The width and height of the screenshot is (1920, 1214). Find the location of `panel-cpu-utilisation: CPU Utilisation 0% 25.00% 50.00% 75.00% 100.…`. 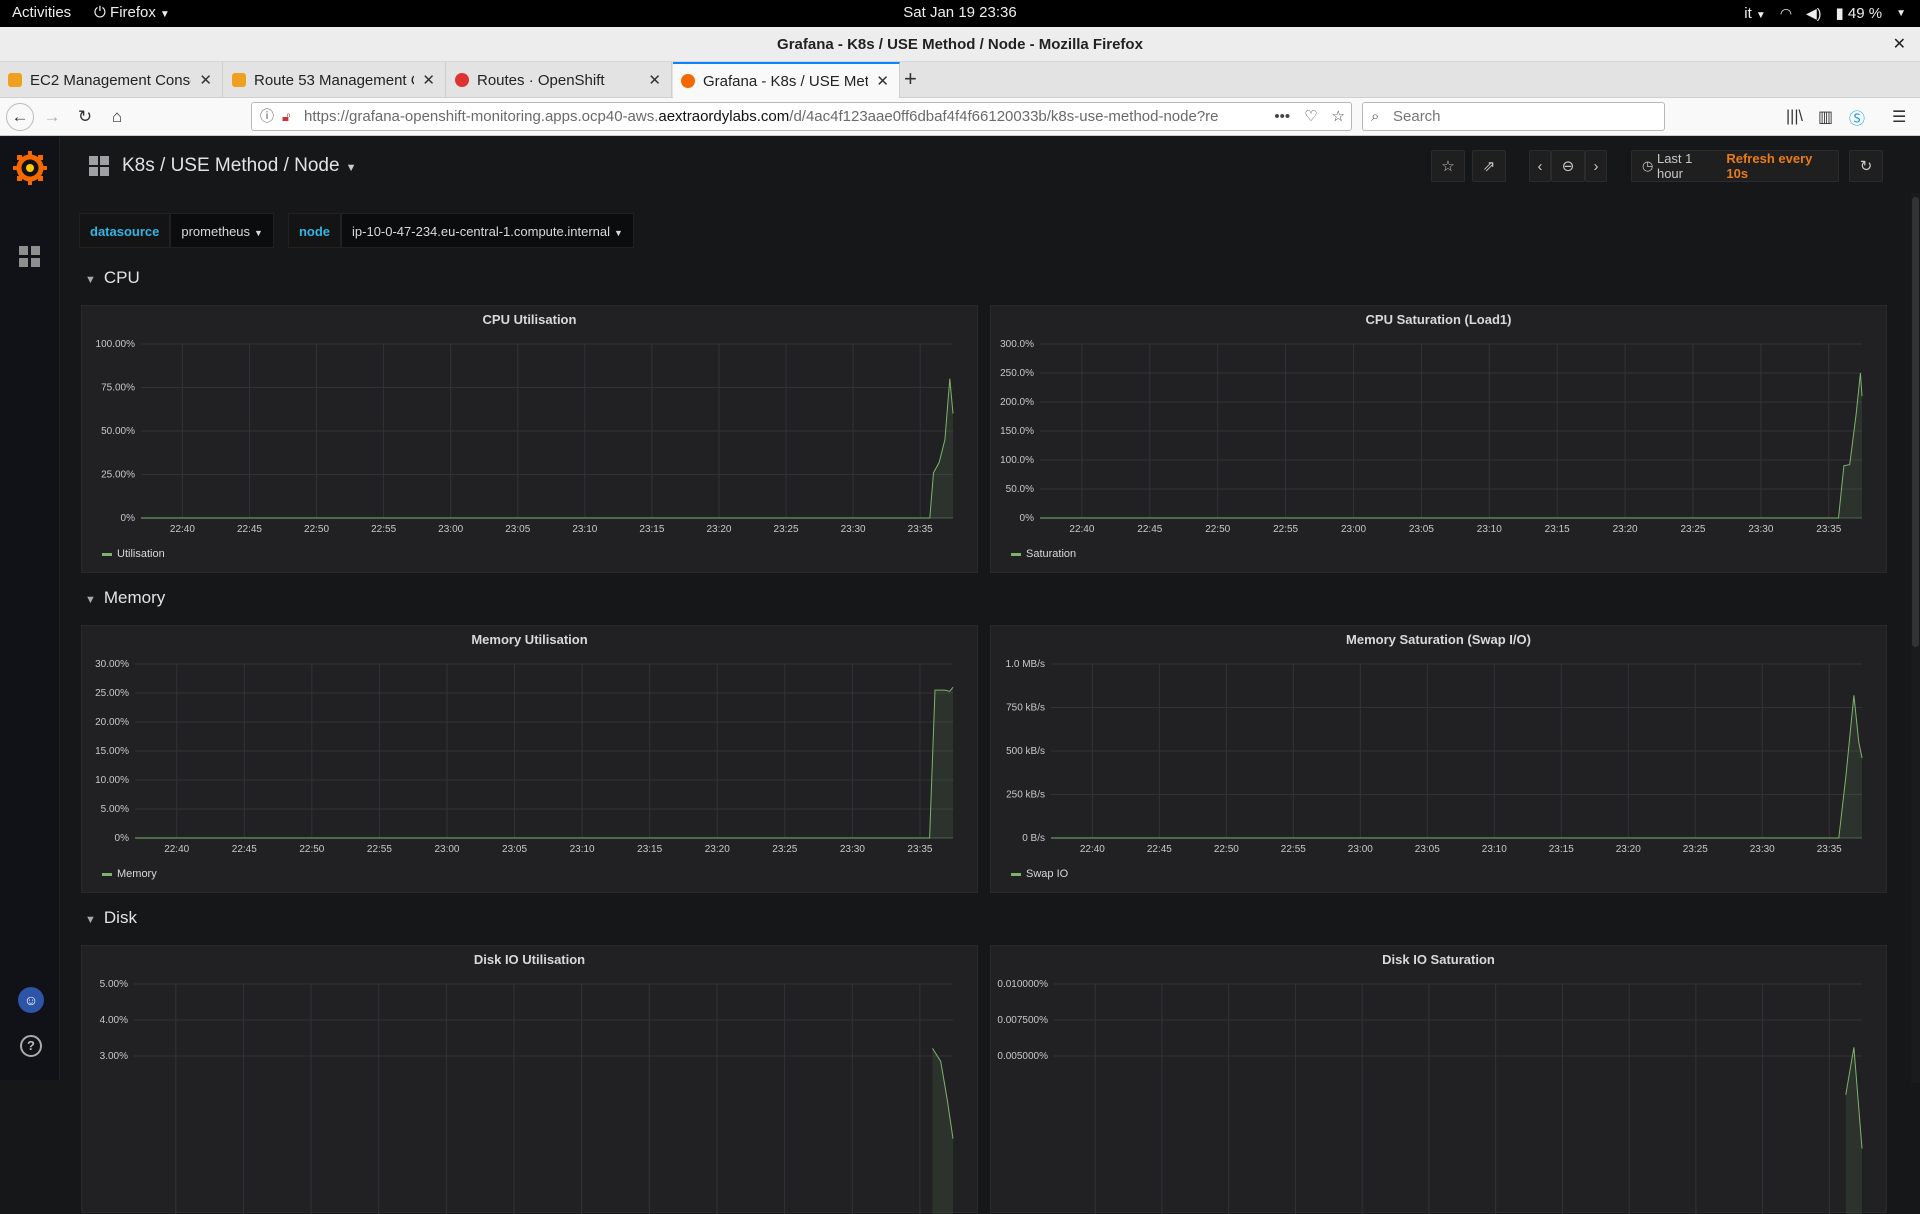

panel-cpu-utilisation: CPU Utilisation 0% 25.00% 50.00% 75.00% 100.… is located at coordinates (529, 439).